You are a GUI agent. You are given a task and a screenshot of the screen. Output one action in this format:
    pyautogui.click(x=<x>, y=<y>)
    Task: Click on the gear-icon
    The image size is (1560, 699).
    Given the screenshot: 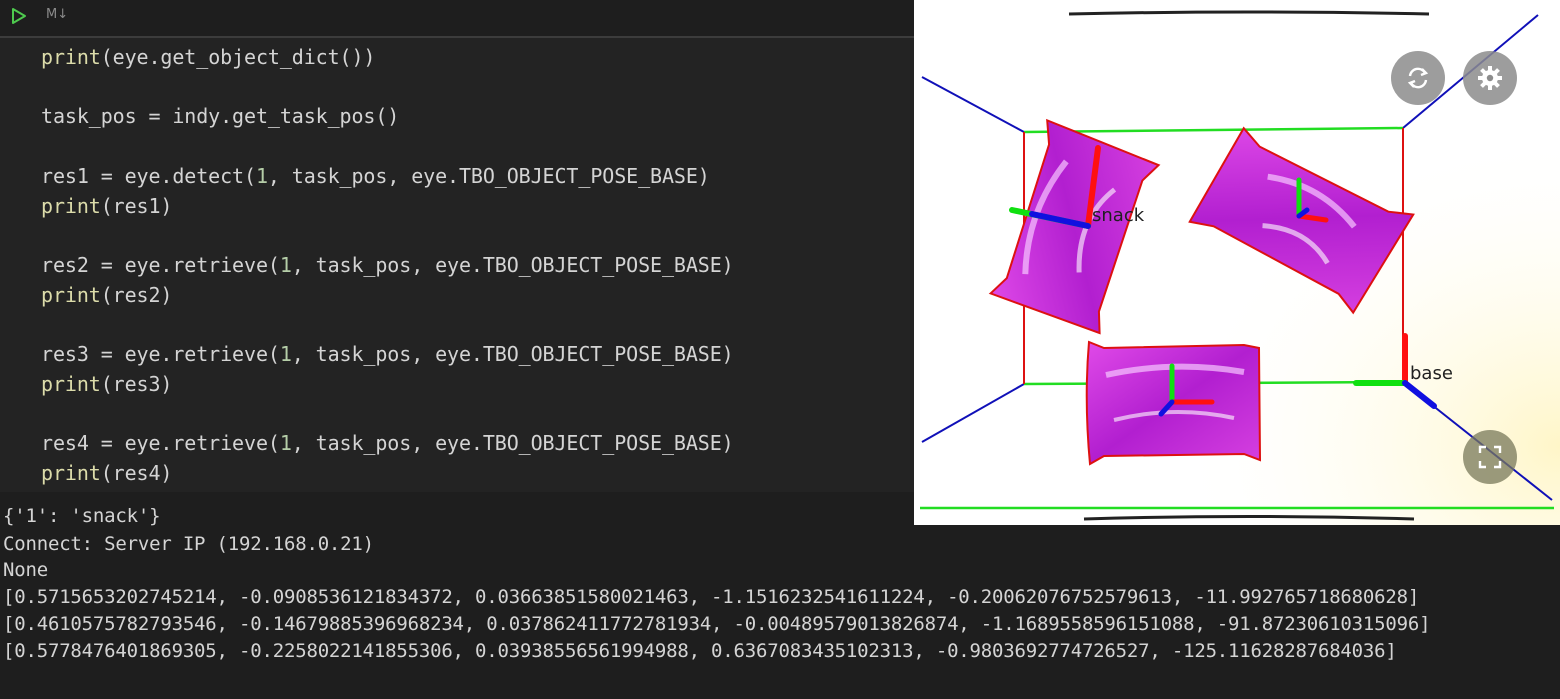 What is the action you would take?
    pyautogui.click(x=1490, y=78)
    